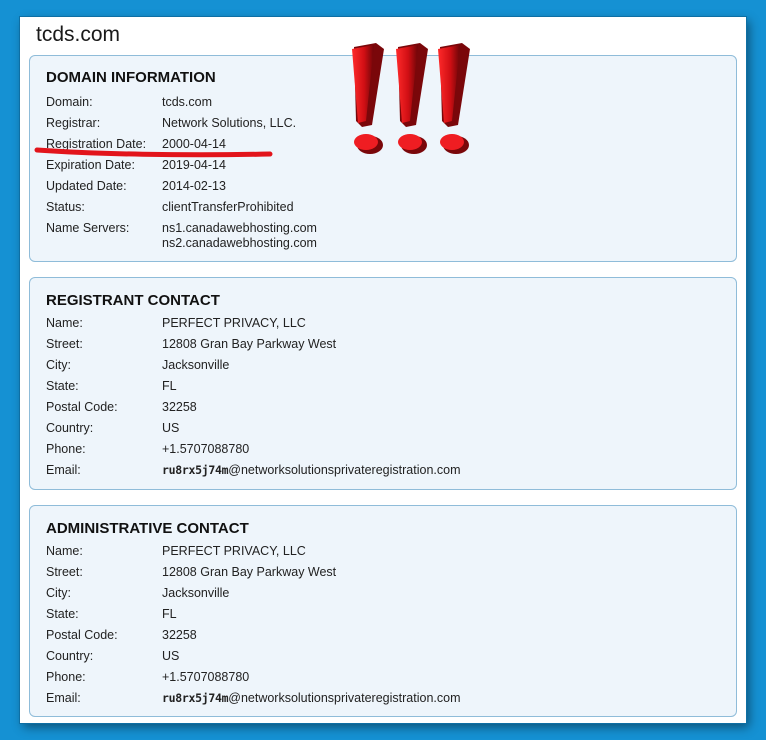  I want to click on row-value: clientTransferProhibited, so click(228, 207).